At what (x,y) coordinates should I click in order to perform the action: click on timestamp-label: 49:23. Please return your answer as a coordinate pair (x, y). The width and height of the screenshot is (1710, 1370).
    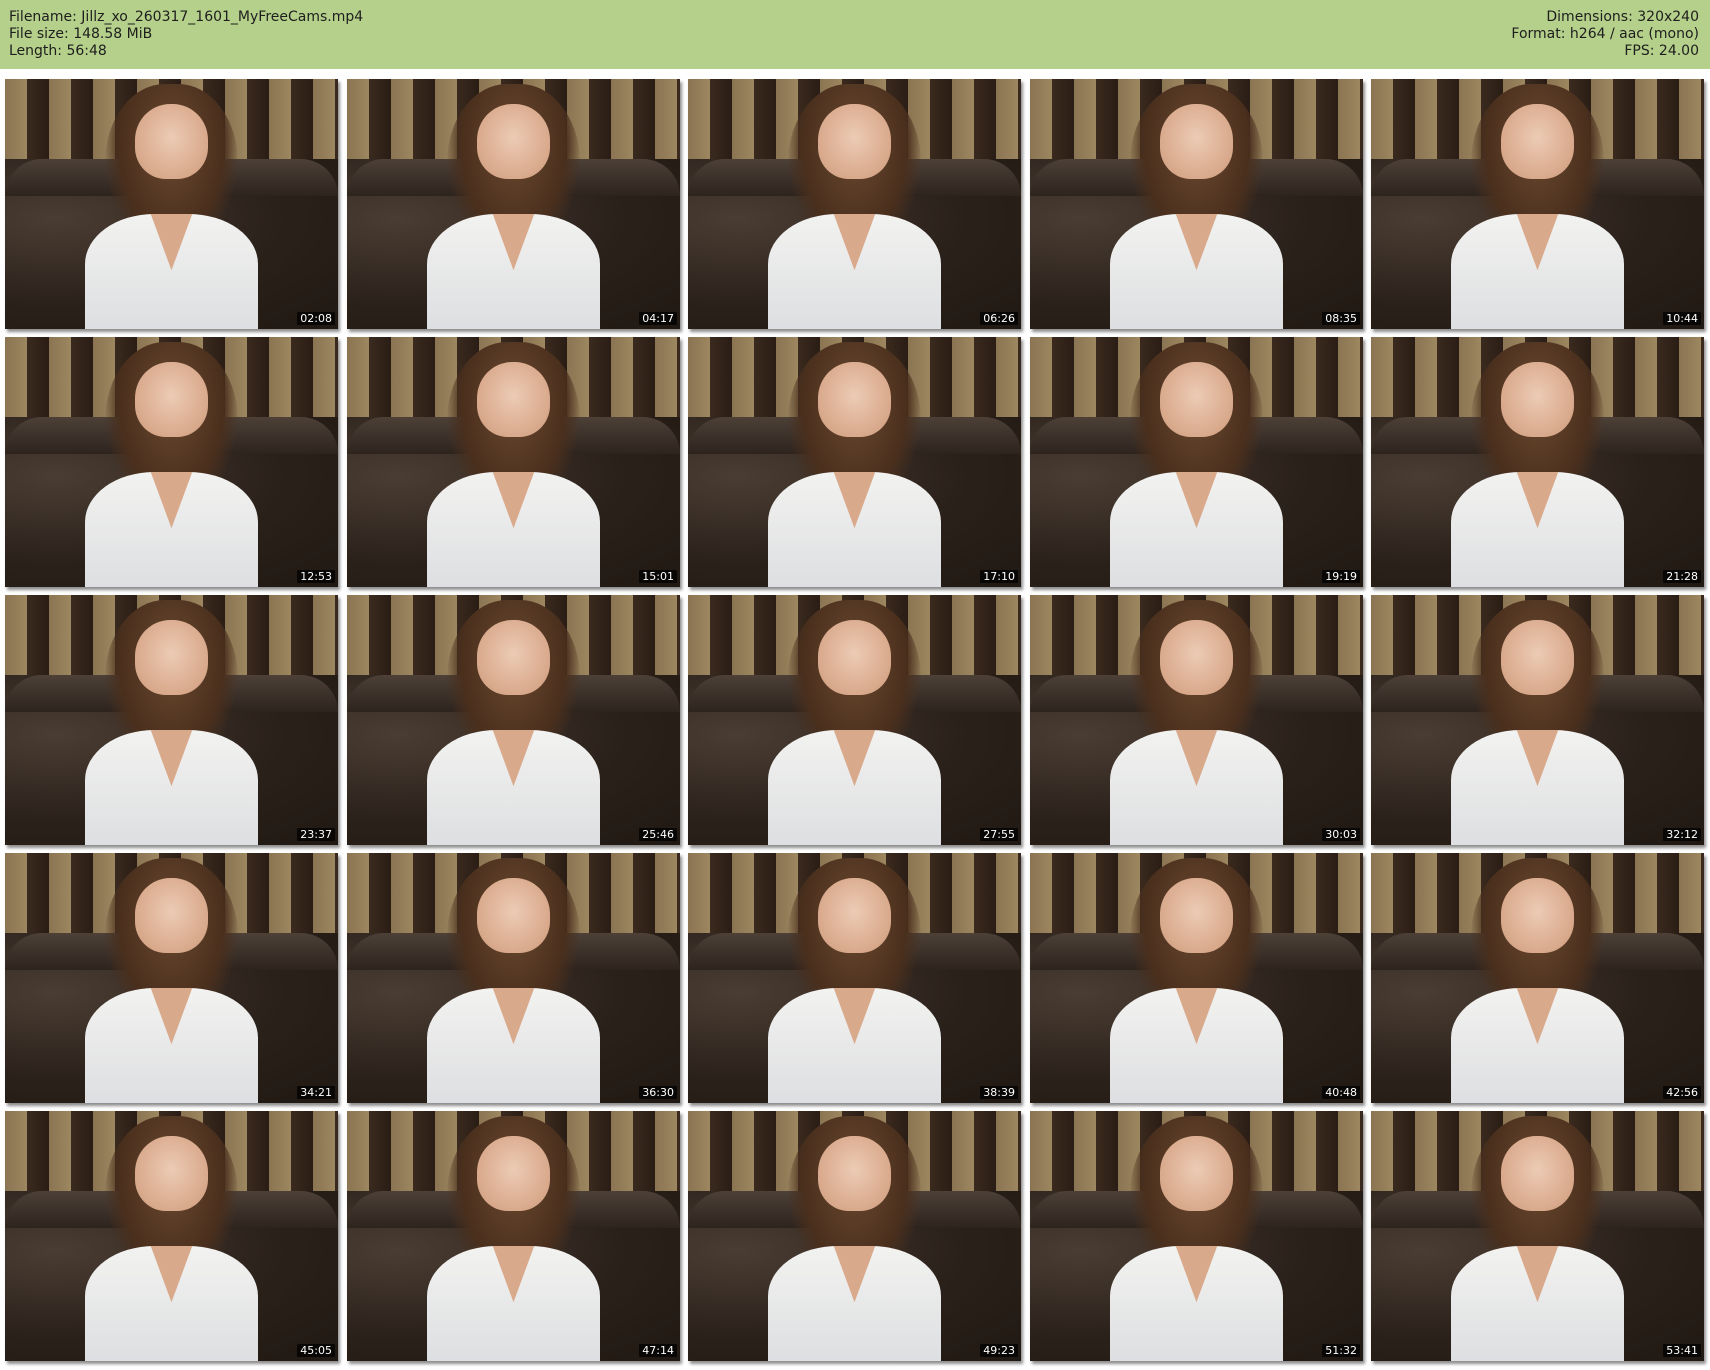
    Looking at the image, I should click on (999, 1350).